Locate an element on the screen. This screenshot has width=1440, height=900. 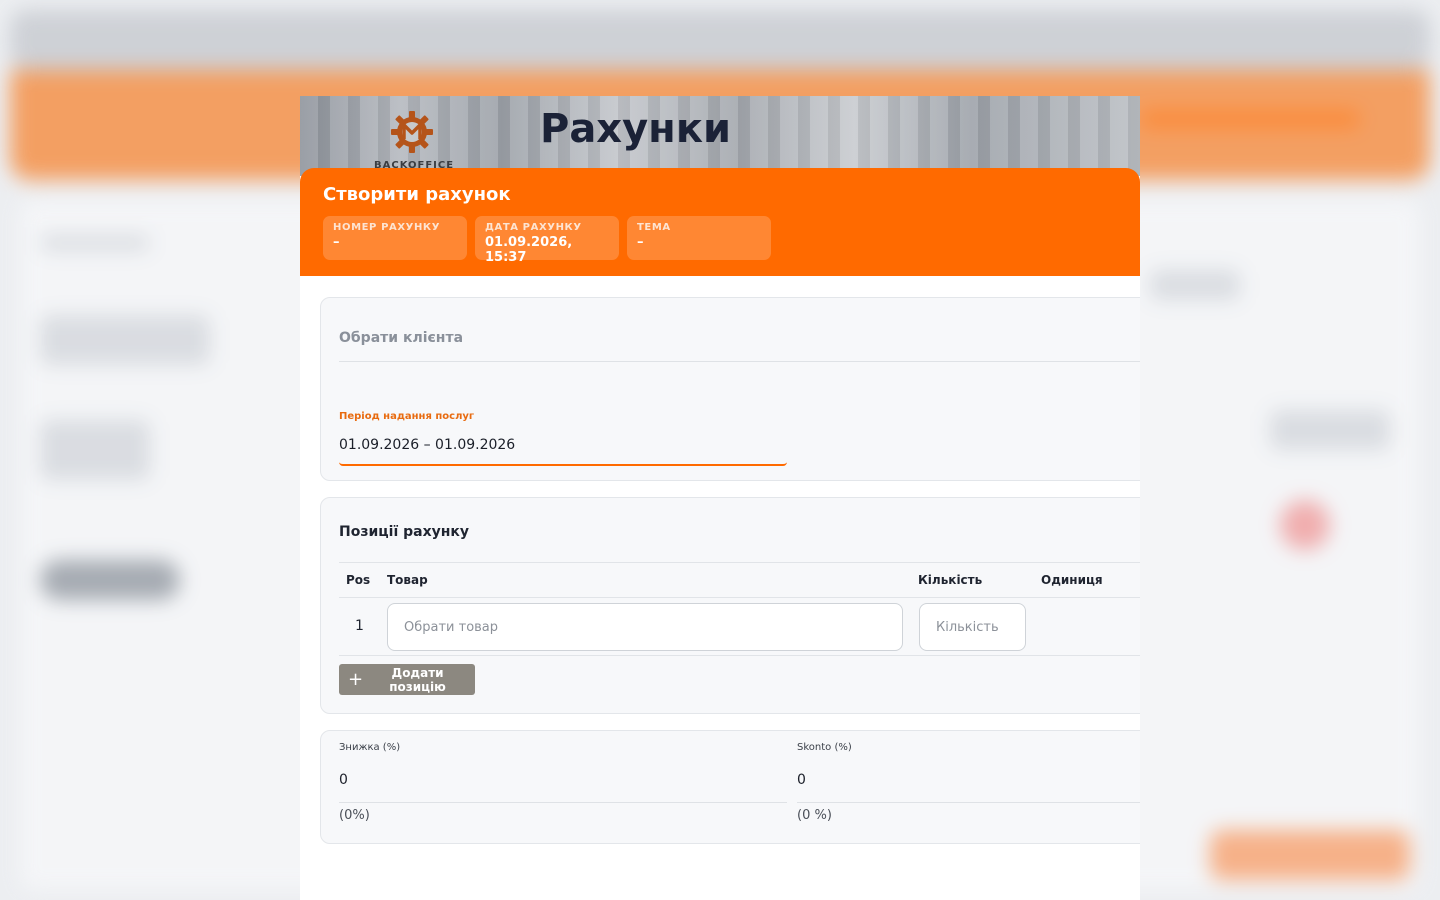
table-row: 1 is located at coordinates (739, 627).